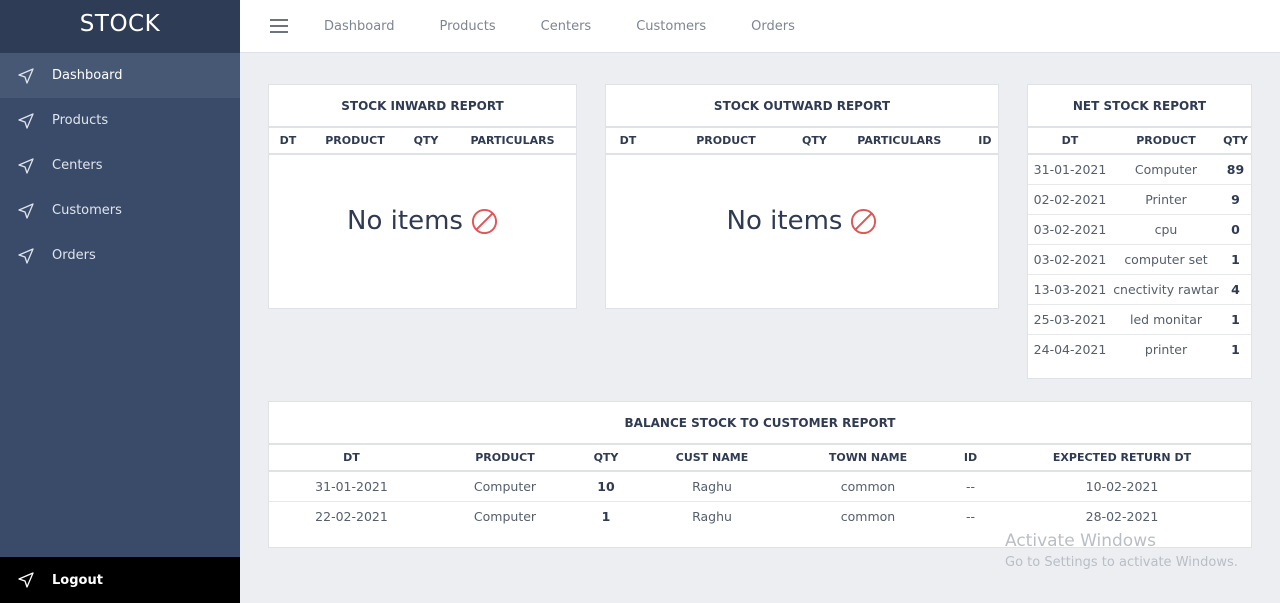 This screenshot has height=603, width=1280. I want to click on sidebar-item-label: Products, so click(80, 120).